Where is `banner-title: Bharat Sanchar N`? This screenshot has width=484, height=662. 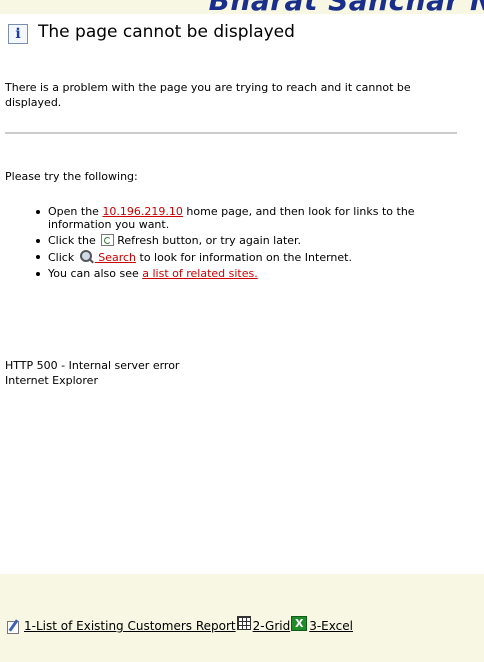
banner-title: Bharat Sanchar N is located at coordinates (346, 7).